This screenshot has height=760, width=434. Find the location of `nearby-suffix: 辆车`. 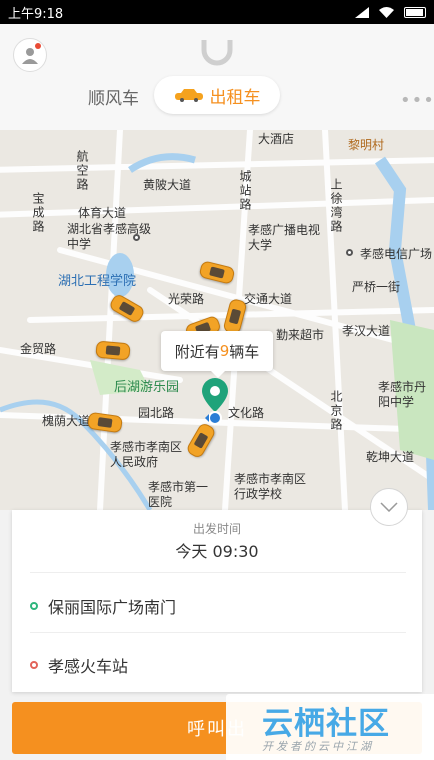

nearby-suffix: 辆车 is located at coordinates (244, 351).